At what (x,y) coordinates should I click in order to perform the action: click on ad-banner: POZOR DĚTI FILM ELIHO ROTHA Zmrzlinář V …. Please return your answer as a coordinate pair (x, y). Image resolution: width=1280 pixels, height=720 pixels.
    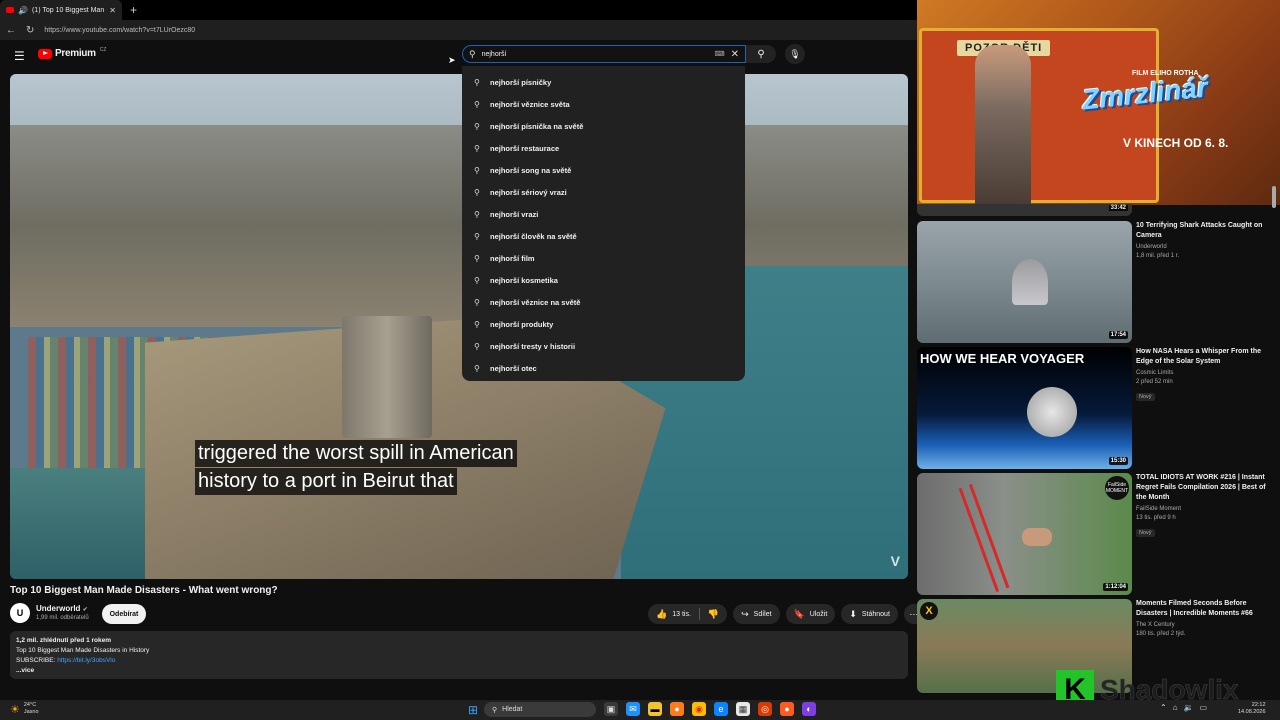
    Looking at the image, I should click on (1098, 102).